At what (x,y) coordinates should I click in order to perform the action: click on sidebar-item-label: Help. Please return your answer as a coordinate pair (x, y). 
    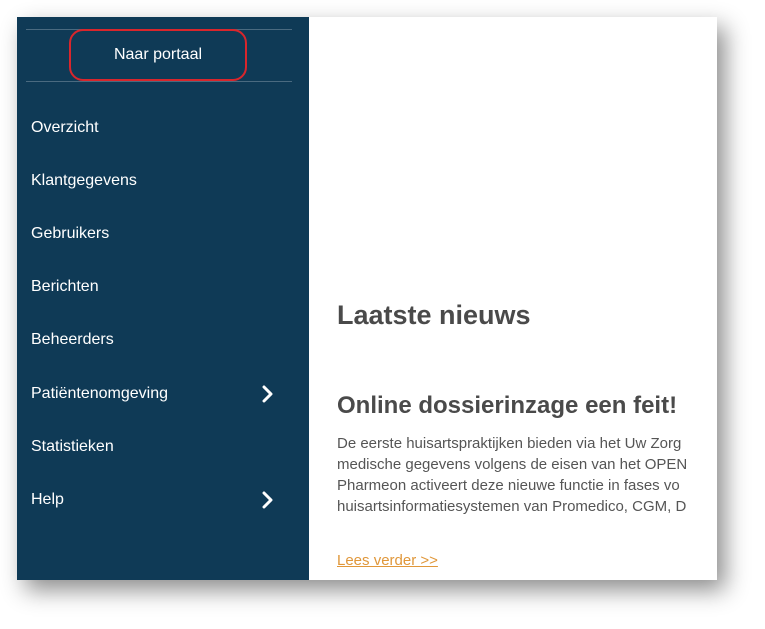
    Looking at the image, I should click on (47, 499).